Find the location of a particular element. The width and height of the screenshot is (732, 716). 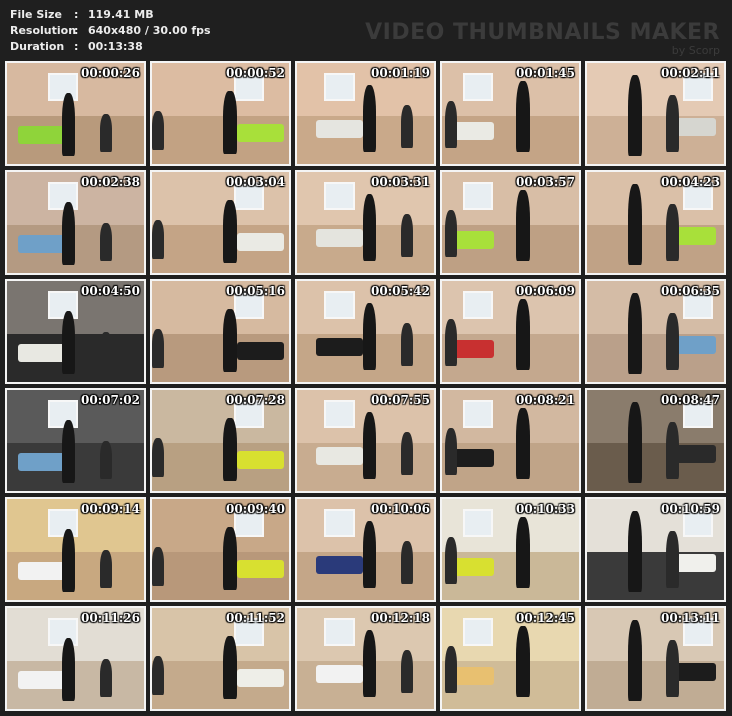

video-thumbnail: 00:05:16 is located at coordinates (220, 331).